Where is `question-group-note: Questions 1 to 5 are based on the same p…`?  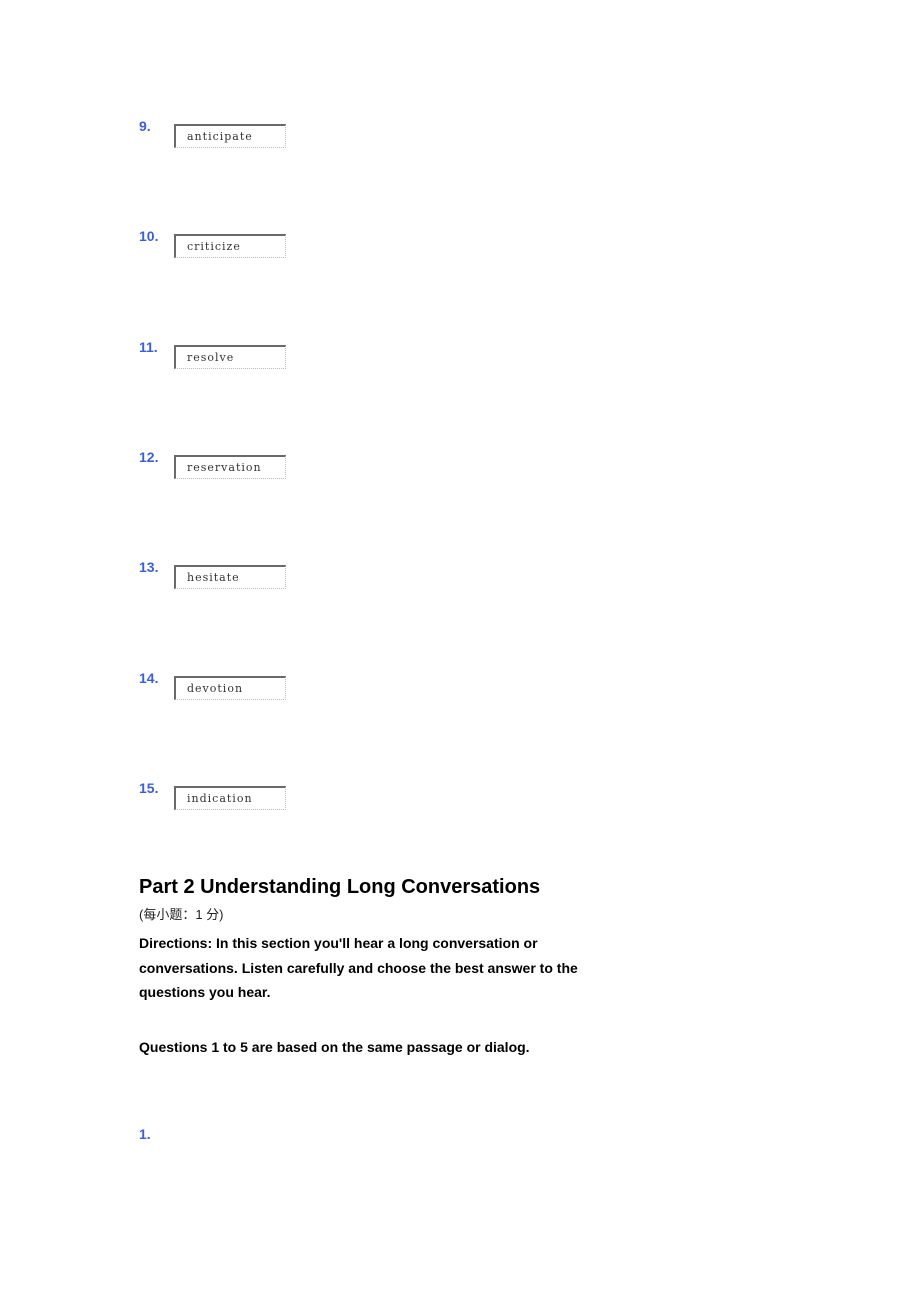 question-group-note: Questions 1 to 5 are based on the same p… is located at coordinates (334, 1047).